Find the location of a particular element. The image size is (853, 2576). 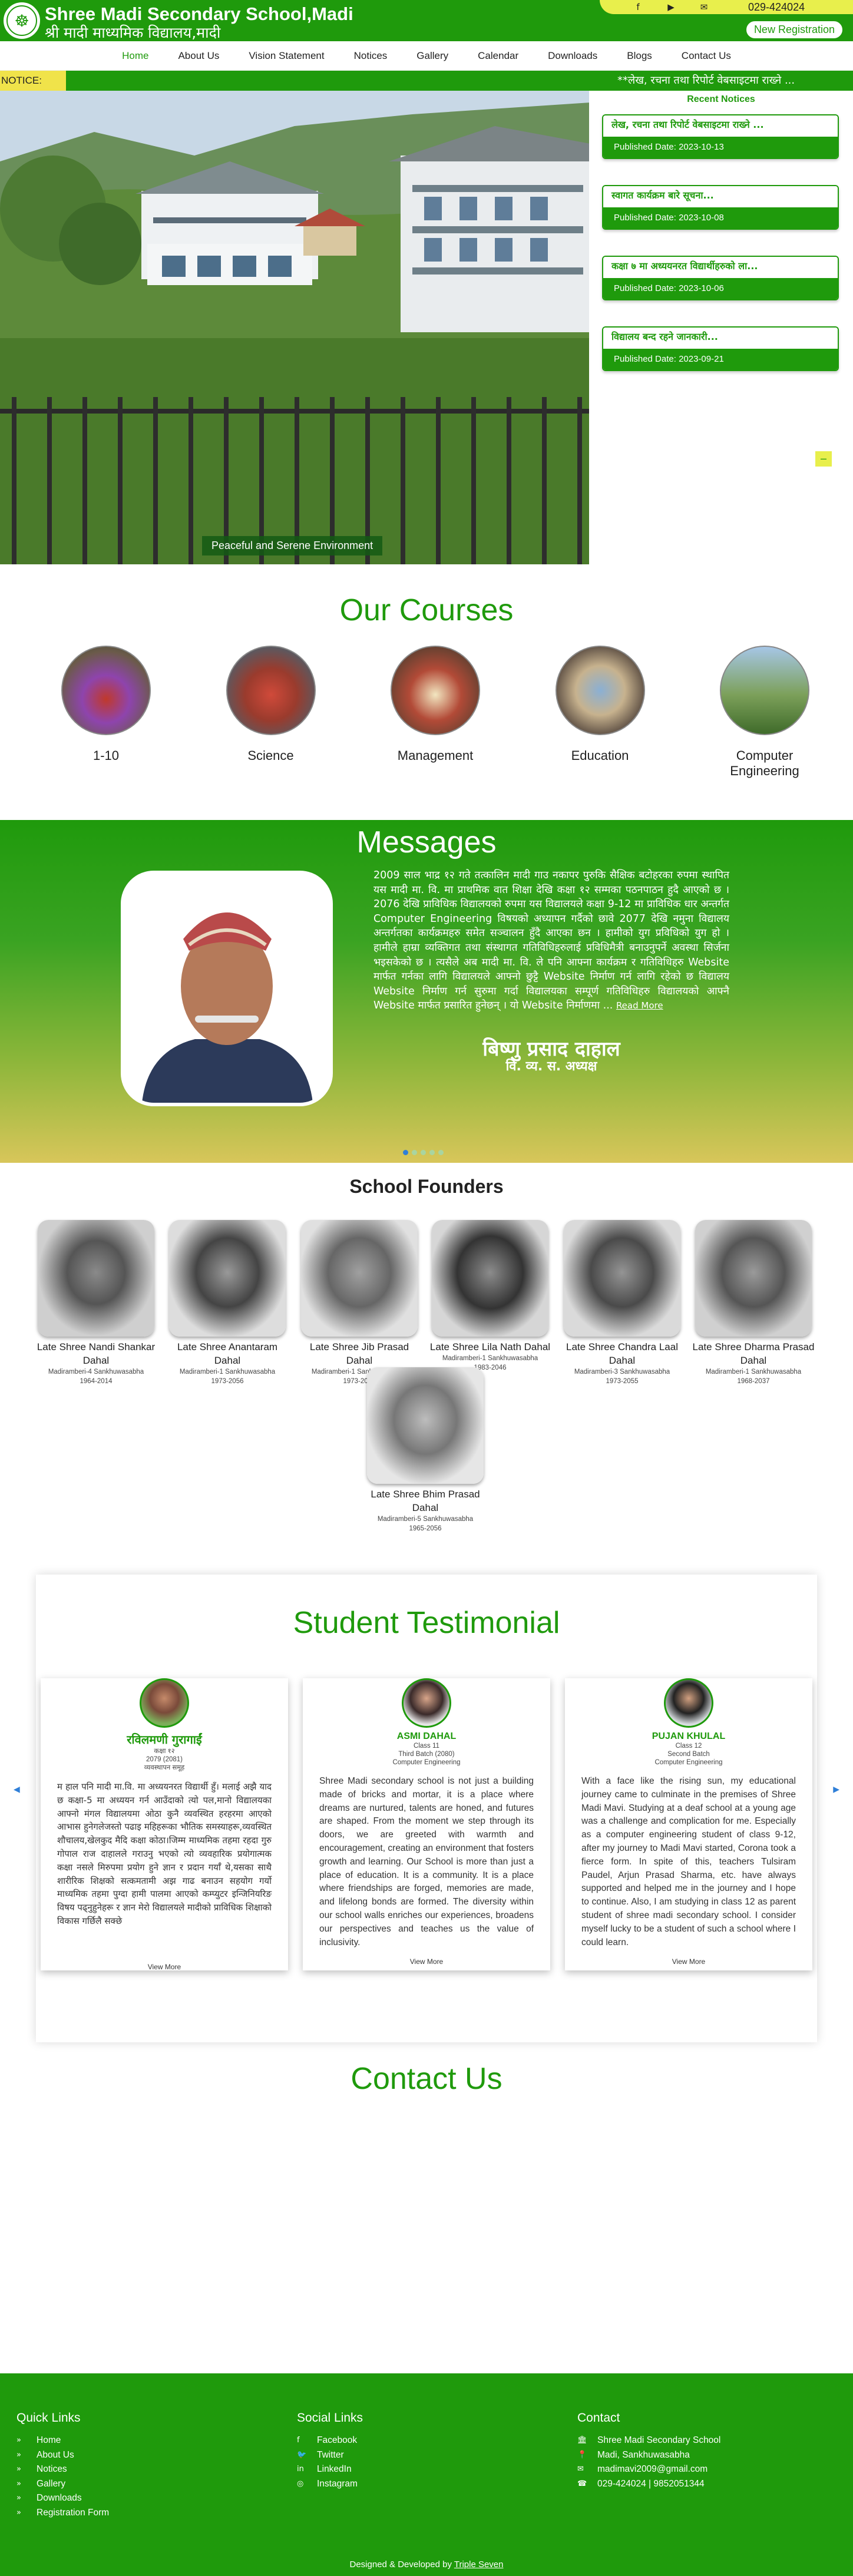

nav-calendar: Calendar is located at coordinates (498, 56).